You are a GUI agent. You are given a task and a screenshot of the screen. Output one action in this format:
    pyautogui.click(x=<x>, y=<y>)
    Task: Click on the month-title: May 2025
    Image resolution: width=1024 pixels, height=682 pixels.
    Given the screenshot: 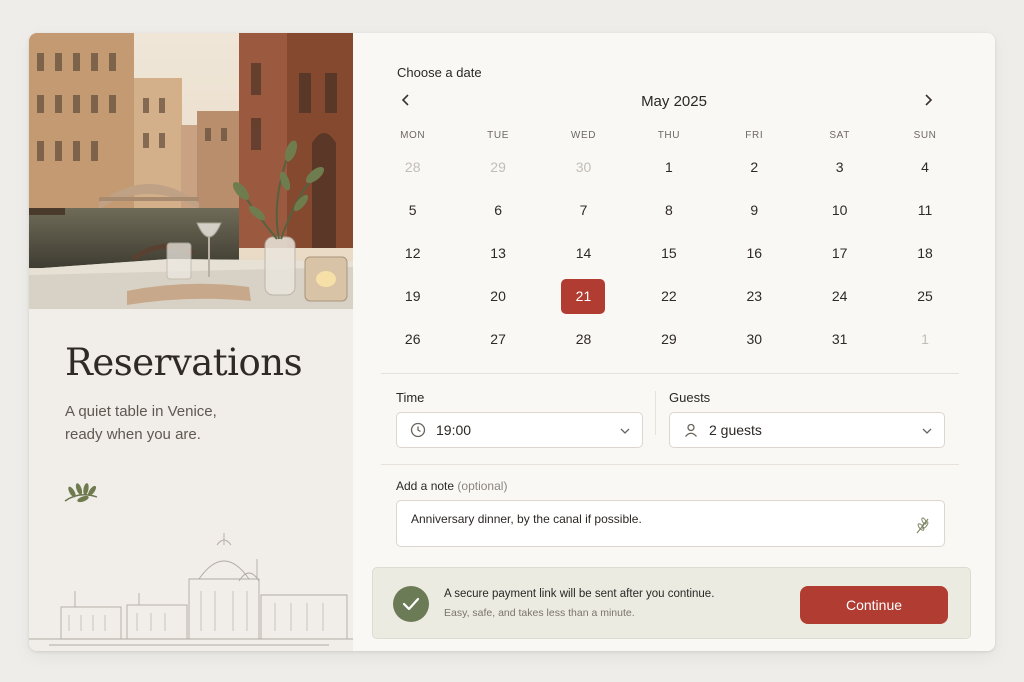 What is the action you would take?
    pyautogui.click(x=674, y=101)
    